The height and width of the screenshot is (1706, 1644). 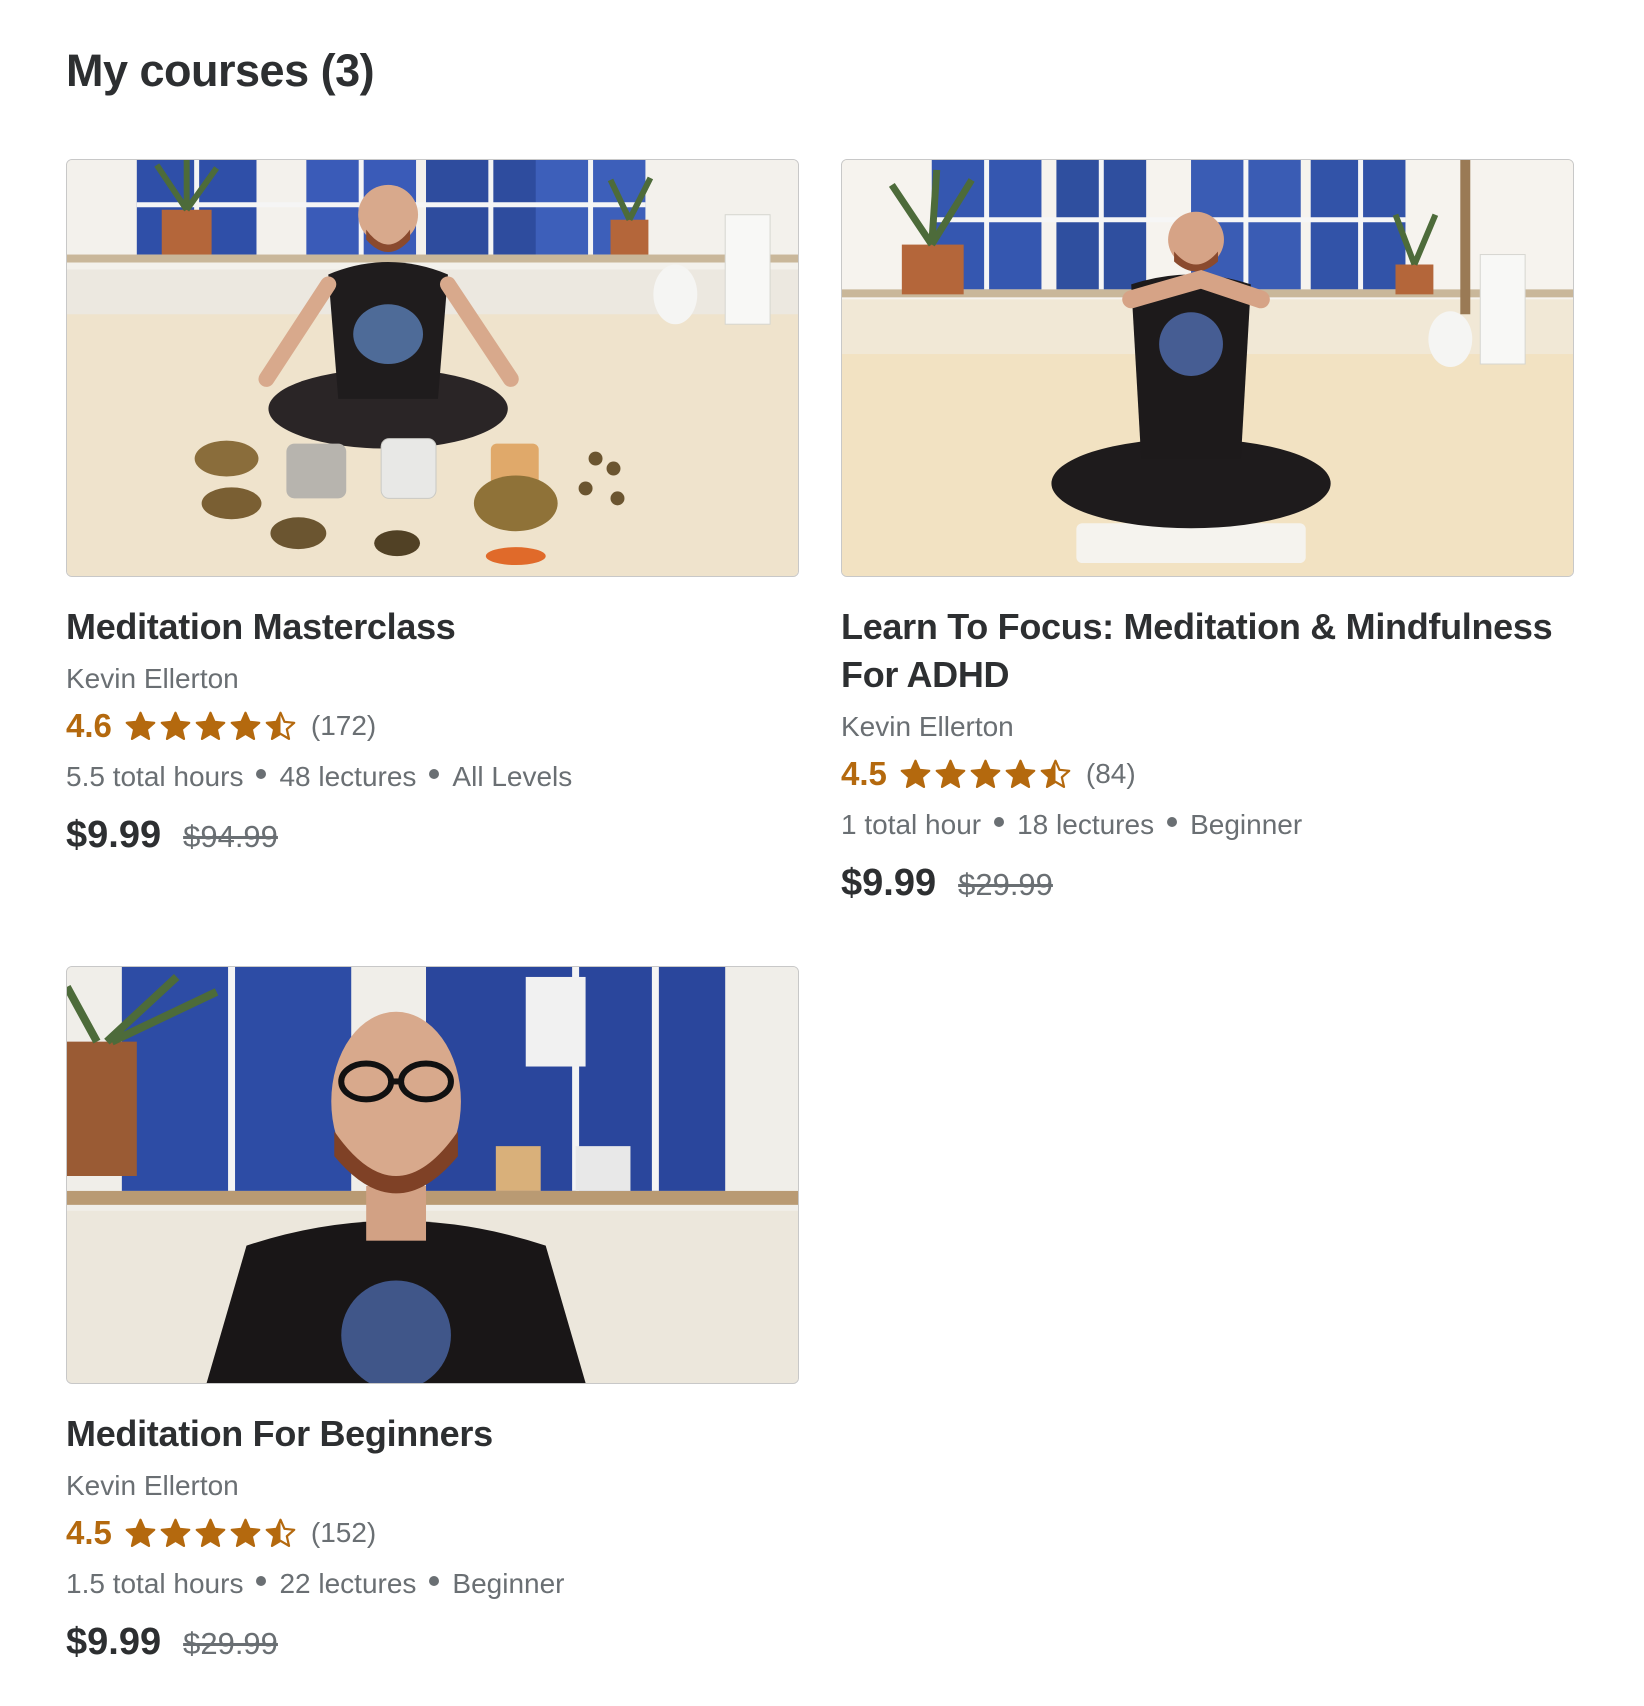 What do you see at coordinates (348, 1583) in the screenshot?
I see `lecture-count: 22 lectures` at bounding box center [348, 1583].